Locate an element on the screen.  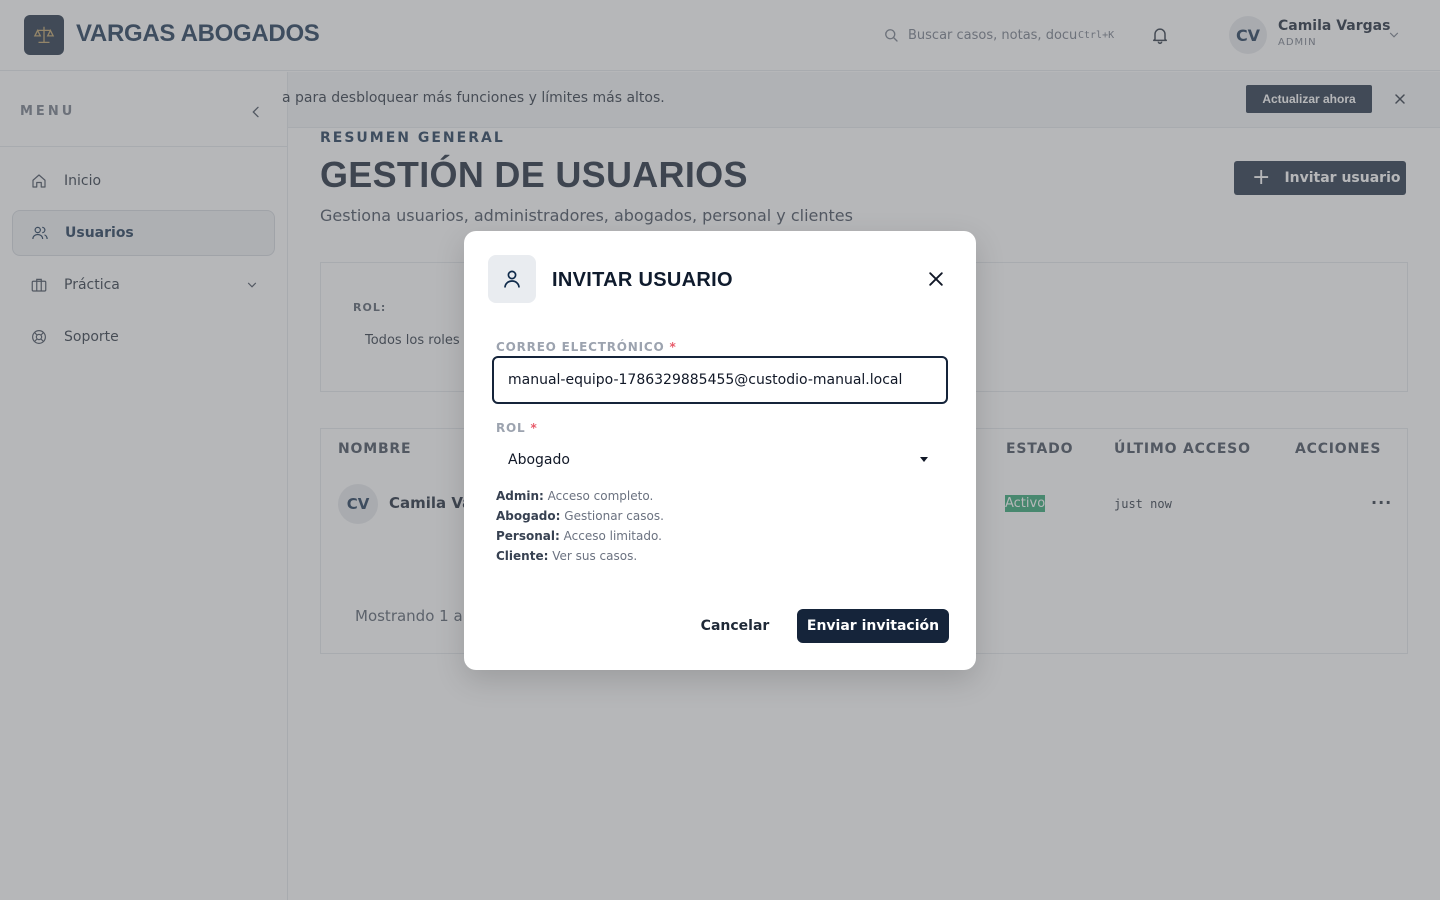
email-label: CORREO ELECTRÓNICO * is located at coordinates (586, 347).